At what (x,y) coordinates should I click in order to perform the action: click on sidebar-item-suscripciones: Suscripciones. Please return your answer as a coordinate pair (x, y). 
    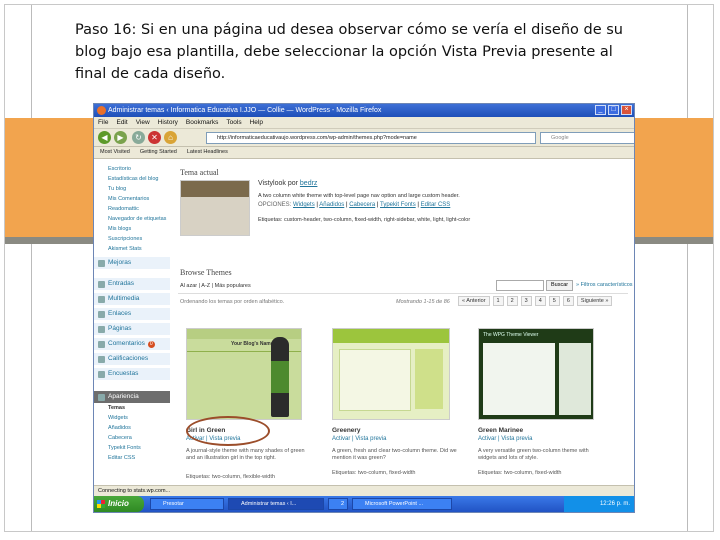
    Looking at the image, I should click on (132, 239).